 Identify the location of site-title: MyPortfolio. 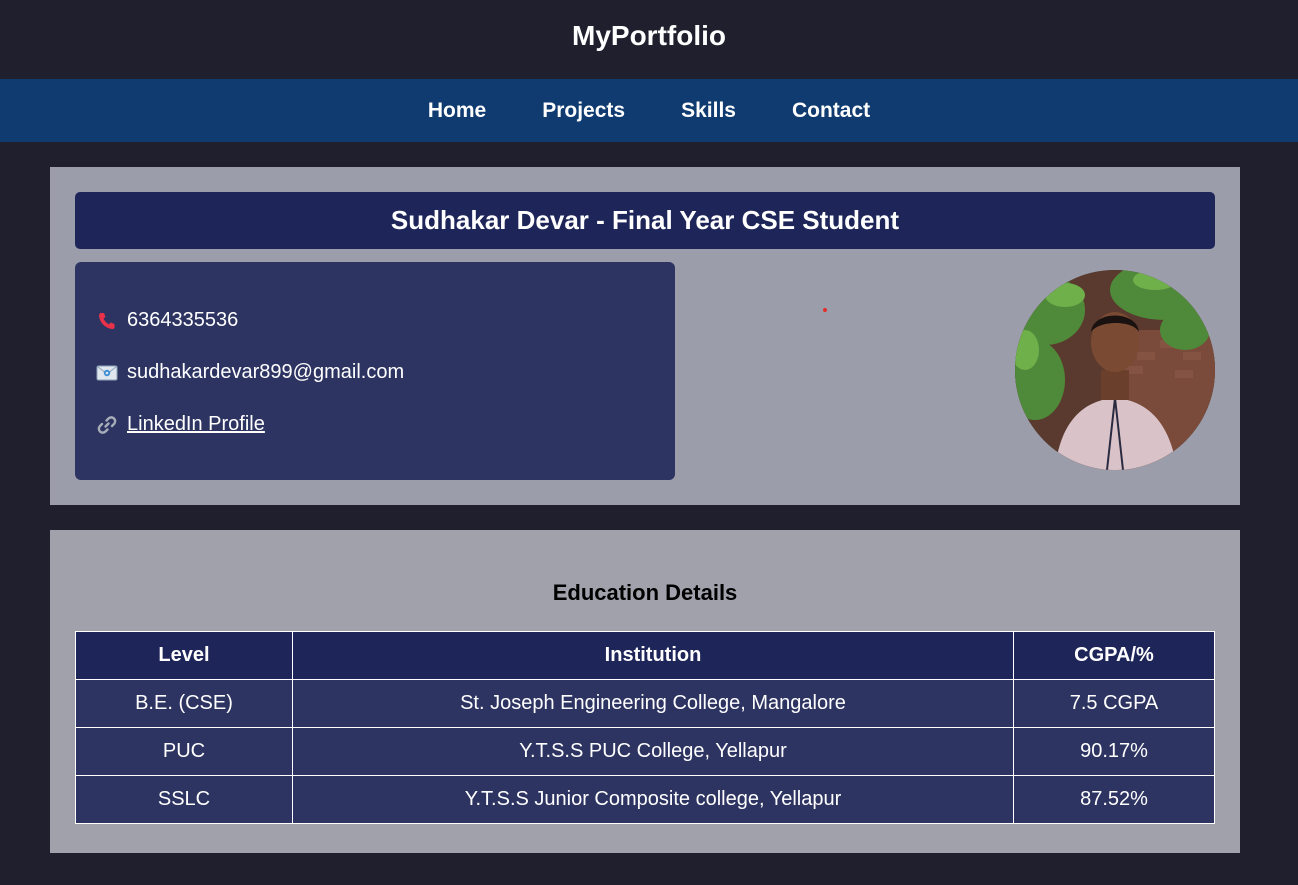
(649, 35).